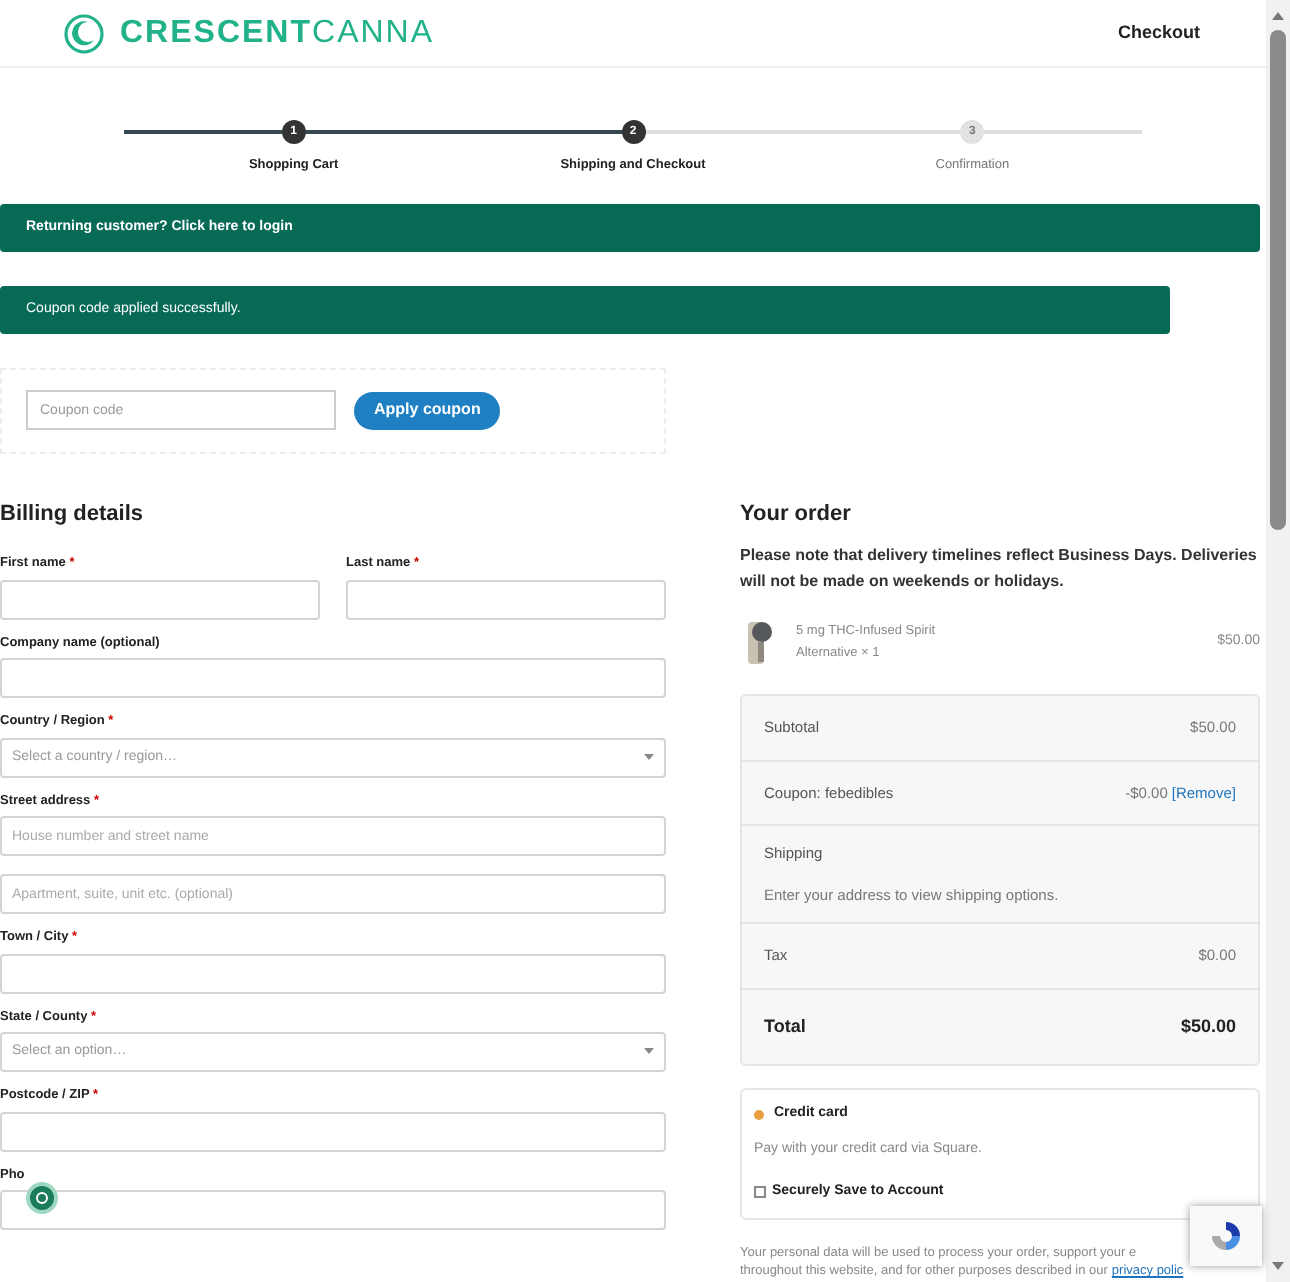 Image resolution: width=1290 pixels, height=1282 pixels. What do you see at coordinates (796, 514) in the screenshot?
I see `section-title: Your order` at bounding box center [796, 514].